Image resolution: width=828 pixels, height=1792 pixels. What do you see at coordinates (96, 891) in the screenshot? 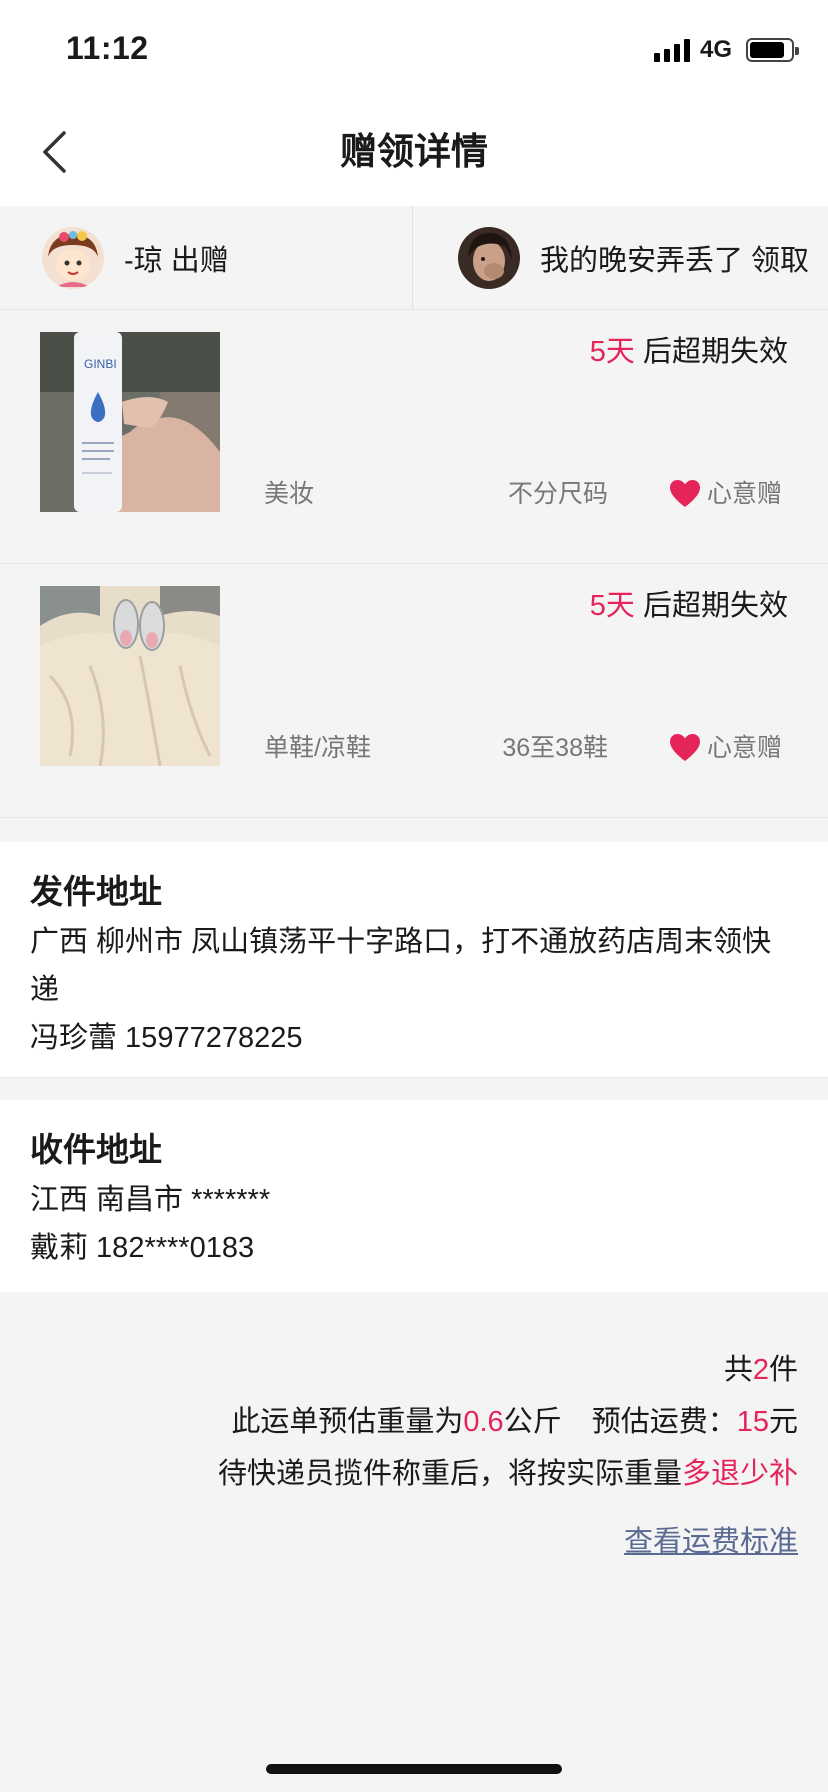
I see `sender-title: 发件地址` at bounding box center [96, 891].